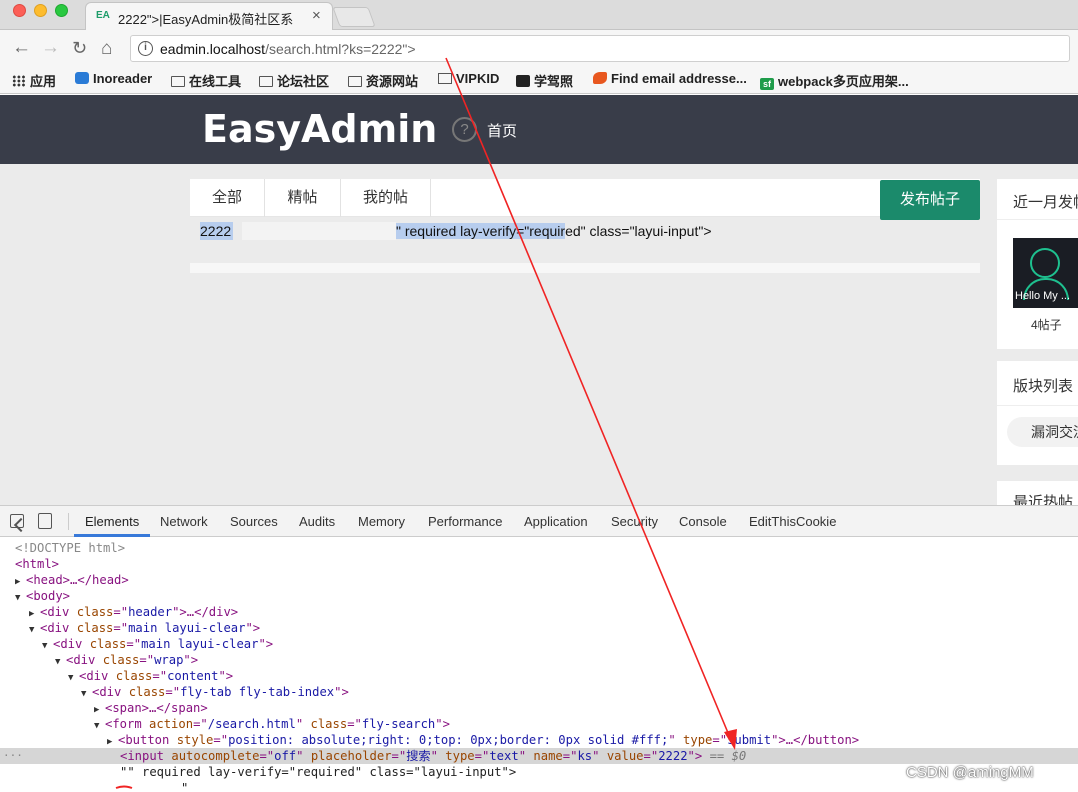 The width and height of the screenshot is (1078, 792). Describe the element at coordinates (465, 521) in the screenshot. I see `tab-performance: Performance` at that location.